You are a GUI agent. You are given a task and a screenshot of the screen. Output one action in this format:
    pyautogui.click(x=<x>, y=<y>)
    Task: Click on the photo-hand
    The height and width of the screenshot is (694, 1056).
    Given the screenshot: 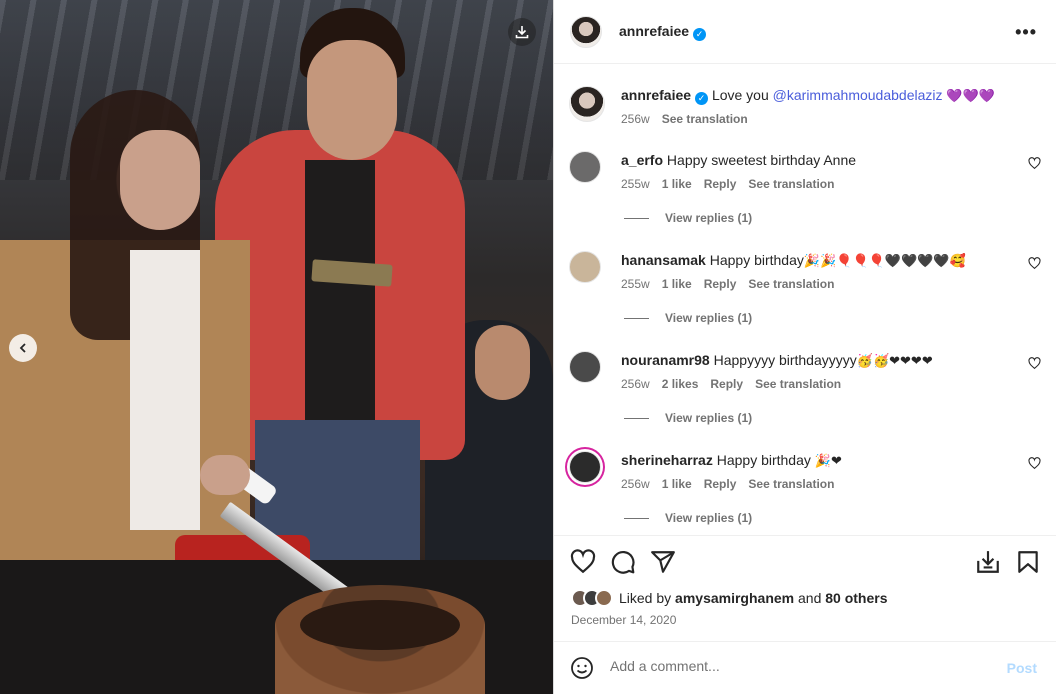 What is the action you would take?
    pyautogui.click(x=225, y=475)
    